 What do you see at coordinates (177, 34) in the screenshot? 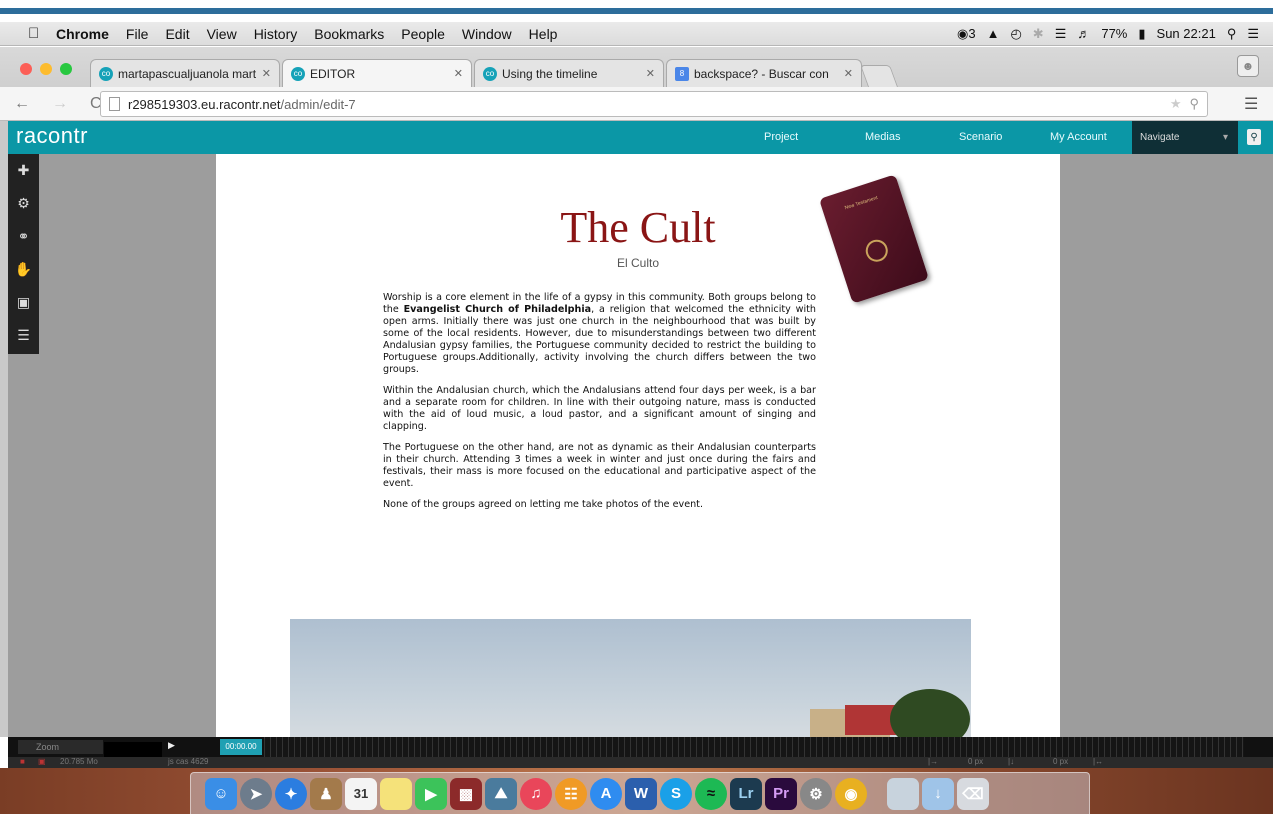
I see `menu-edit: Edit` at bounding box center [177, 34].